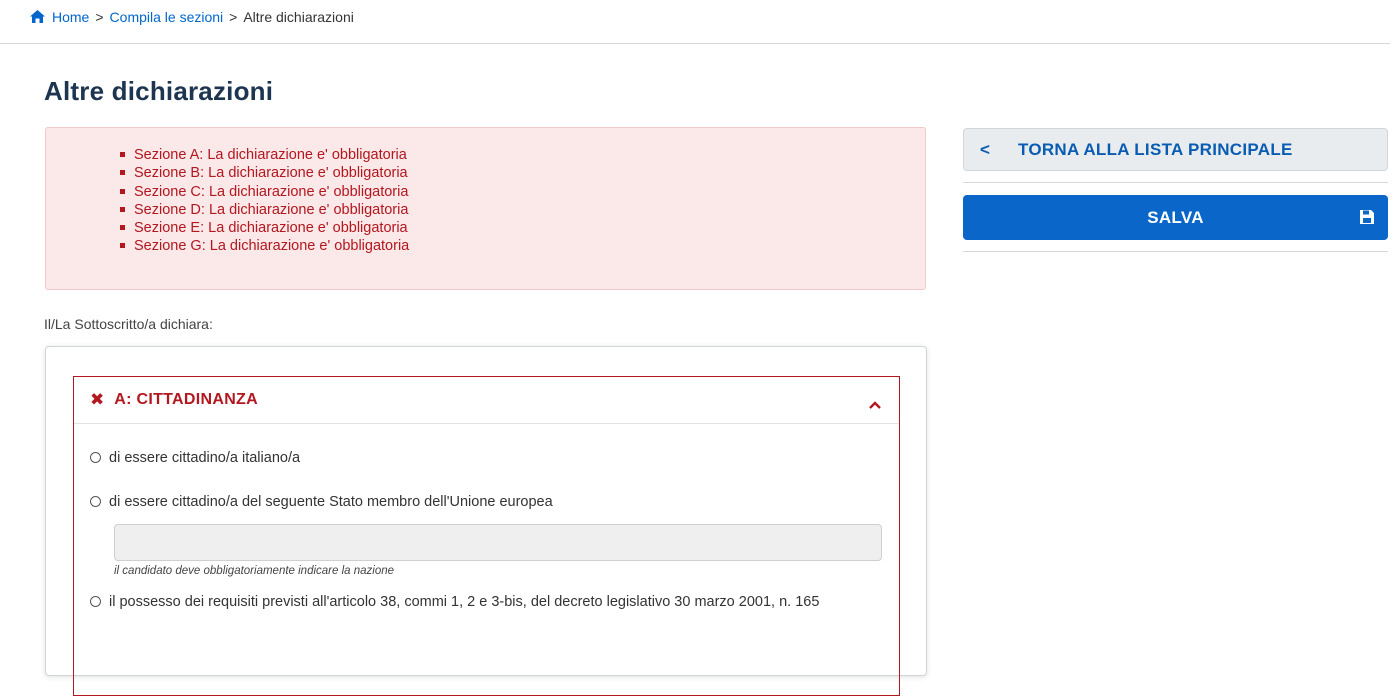 Image resolution: width=1396 pixels, height=696 pixels. Describe the element at coordinates (37, 16) in the screenshot. I see `home-icon` at that location.